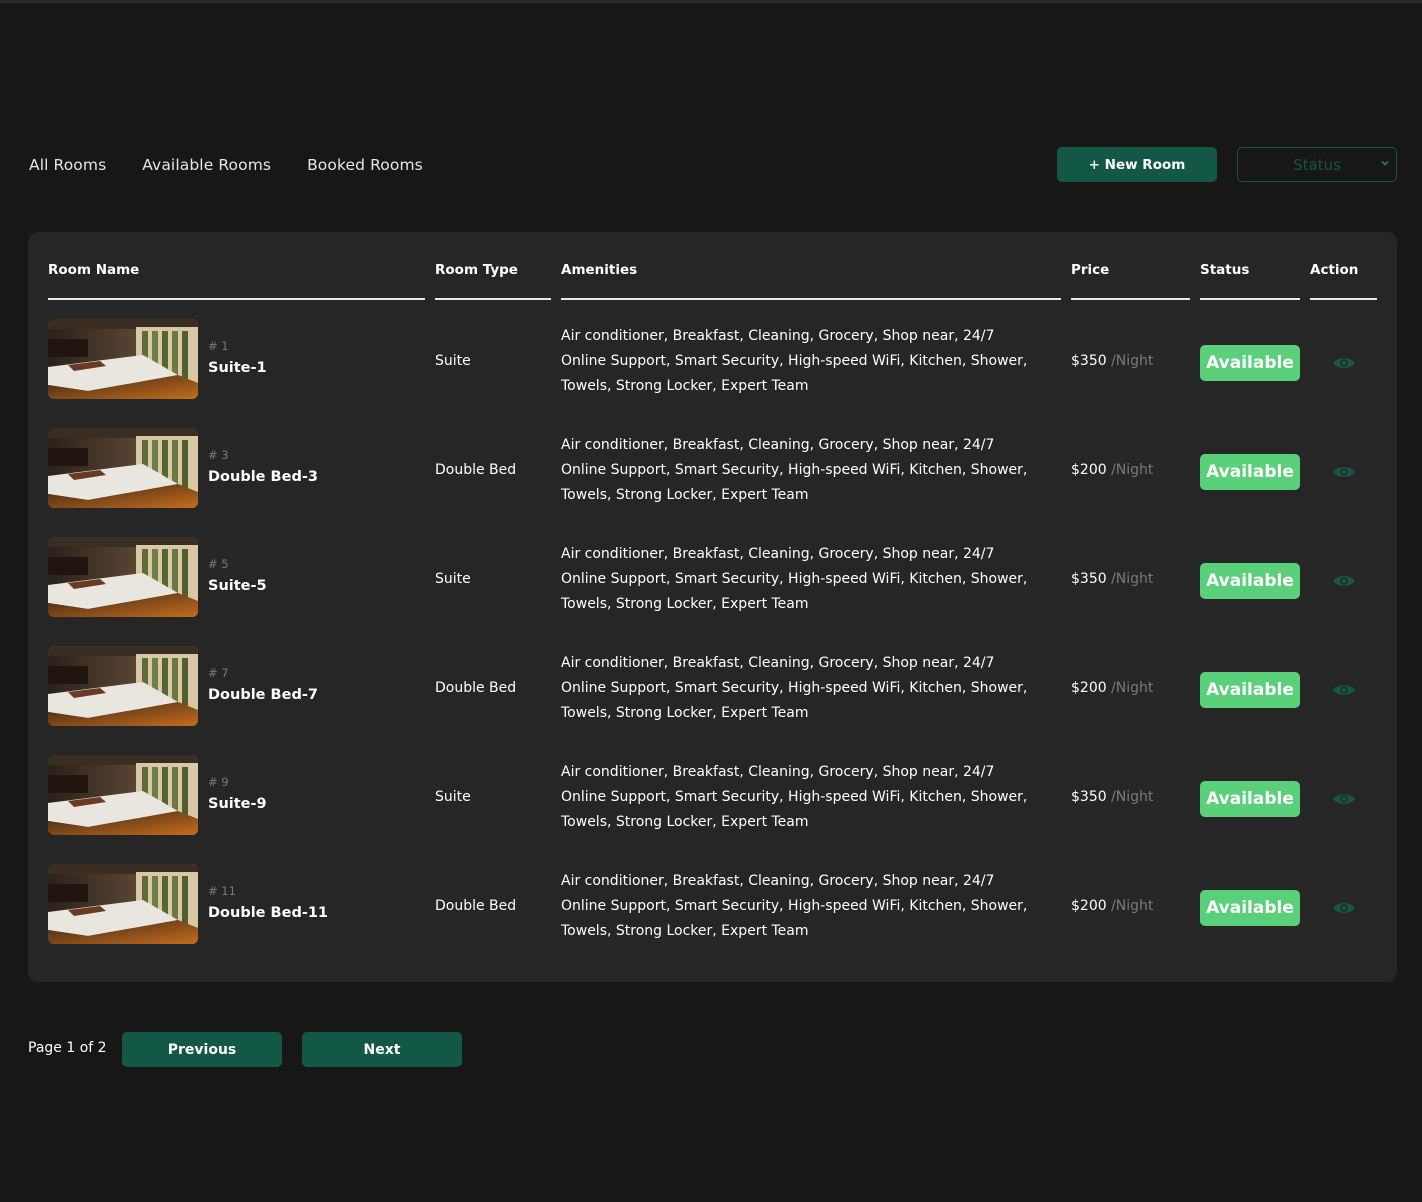 This screenshot has width=1422, height=1202. What do you see at coordinates (67, 165) in the screenshot?
I see `tab-all-rooms: All Rooms` at bounding box center [67, 165].